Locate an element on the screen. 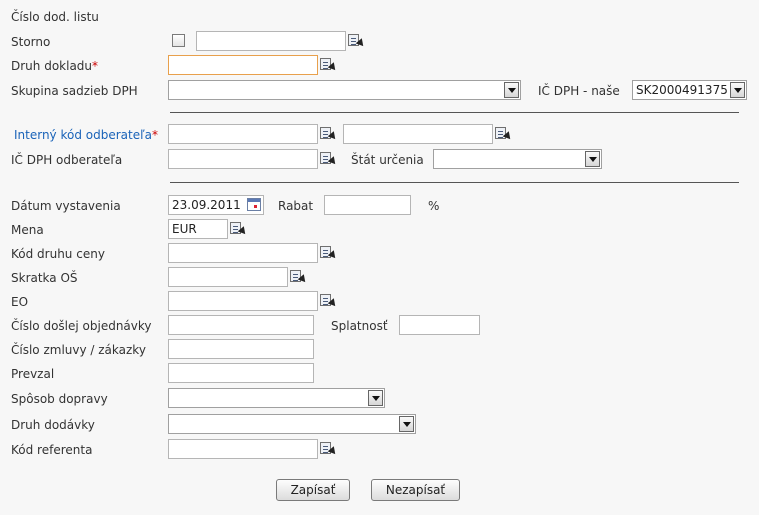  label-druh-dokladu: Druh dokladu* is located at coordinates (55, 66).